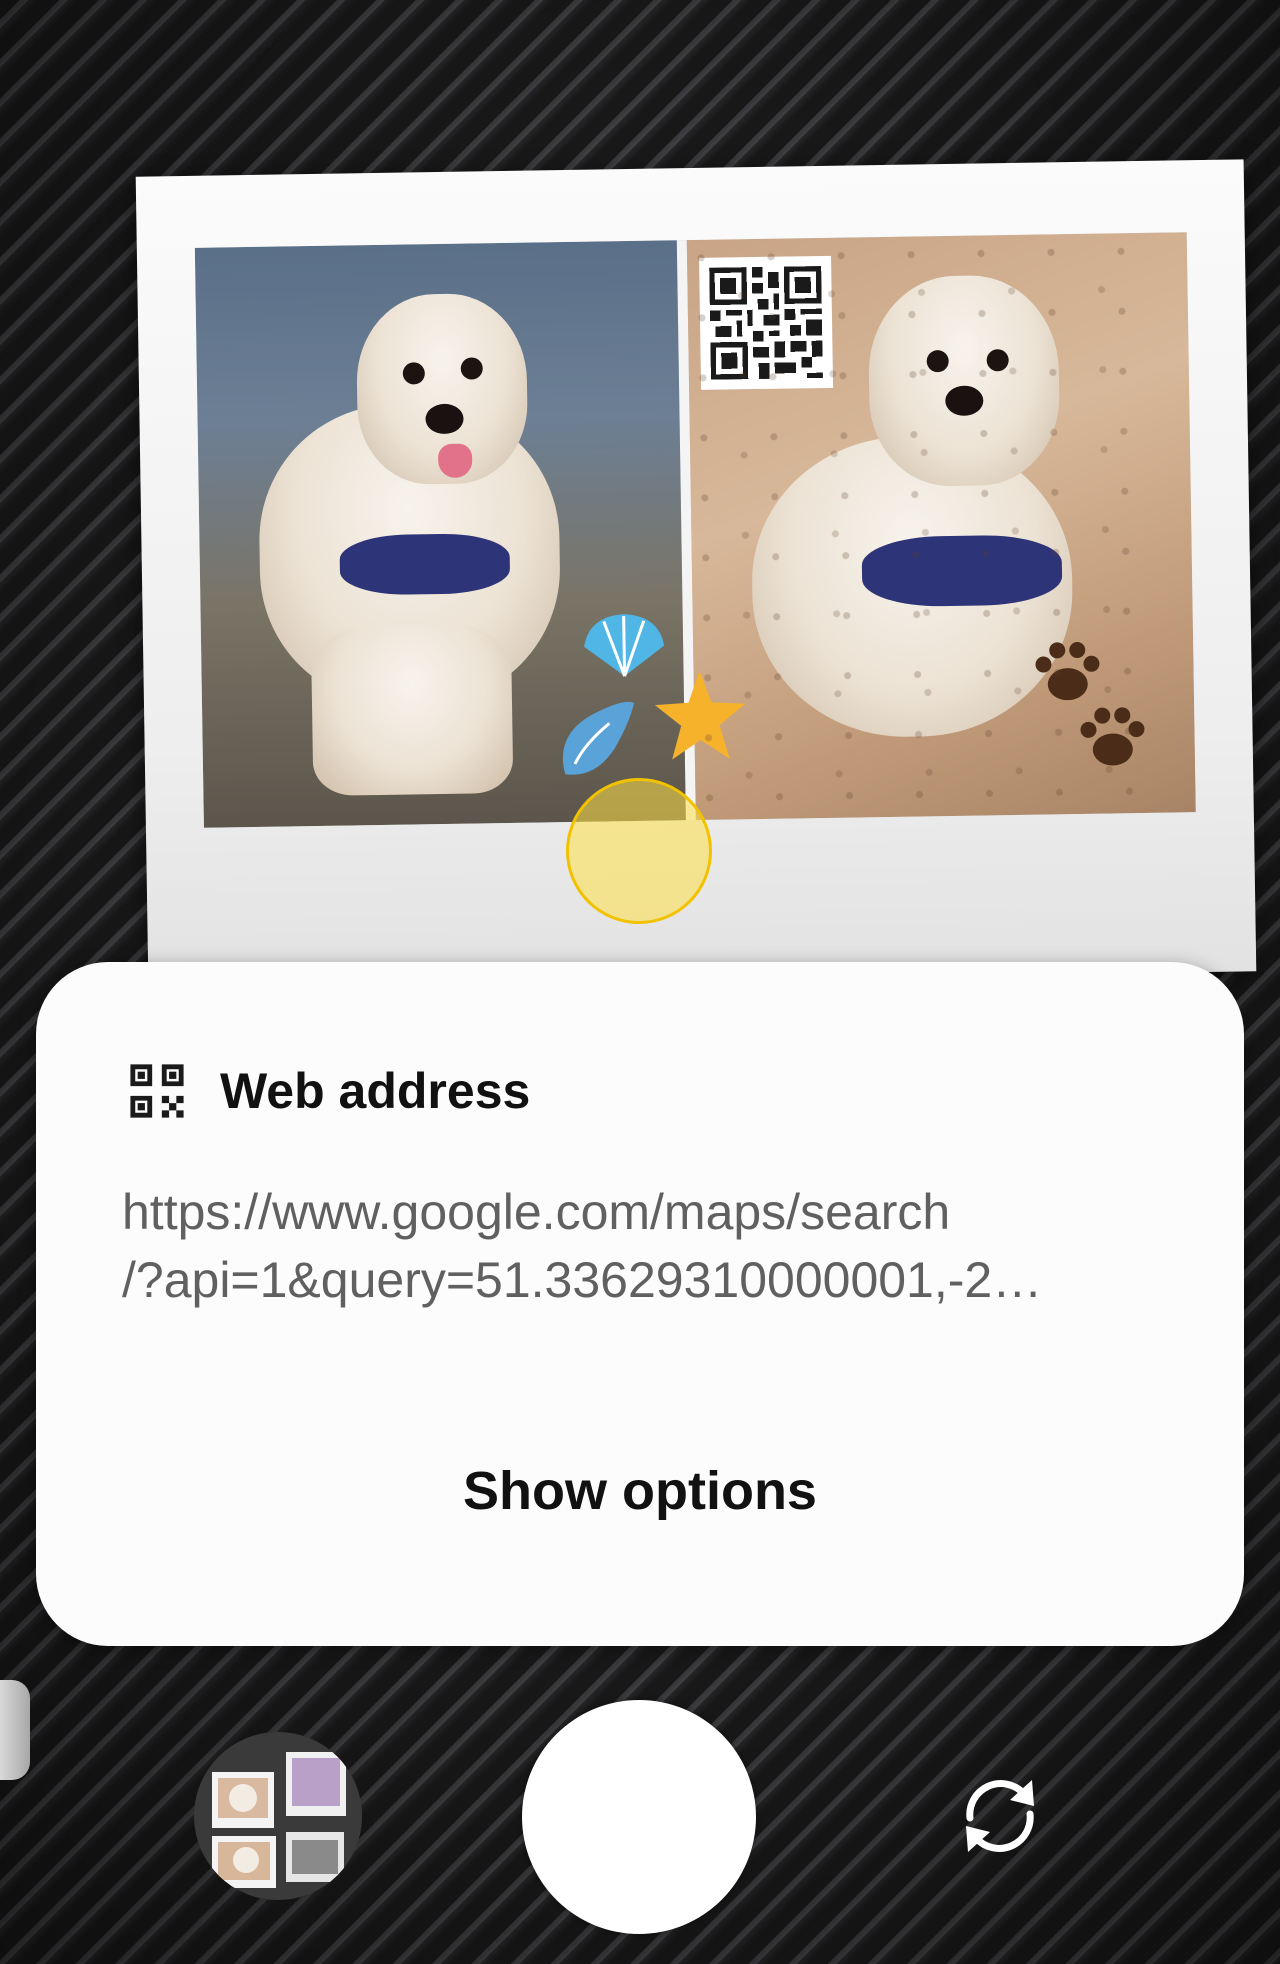 This screenshot has width=1280, height=1964. What do you see at coordinates (157, 1091) in the screenshot?
I see `qr-code-icon` at bounding box center [157, 1091].